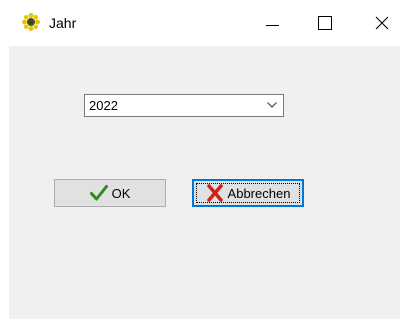  What do you see at coordinates (259, 193) in the screenshot?
I see `cancel-button-label: Abbrechen` at bounding box center [259, 193].